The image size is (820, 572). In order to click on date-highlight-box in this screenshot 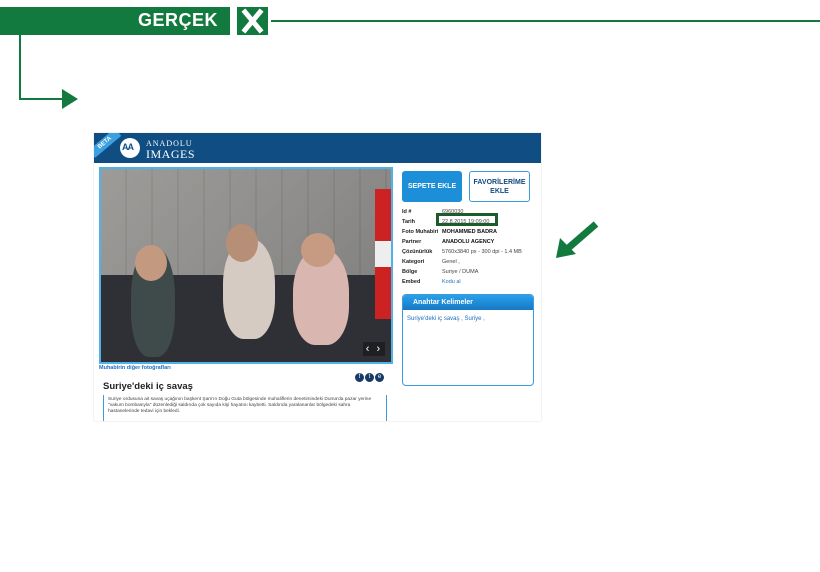, I will do `click(467, 219)`.